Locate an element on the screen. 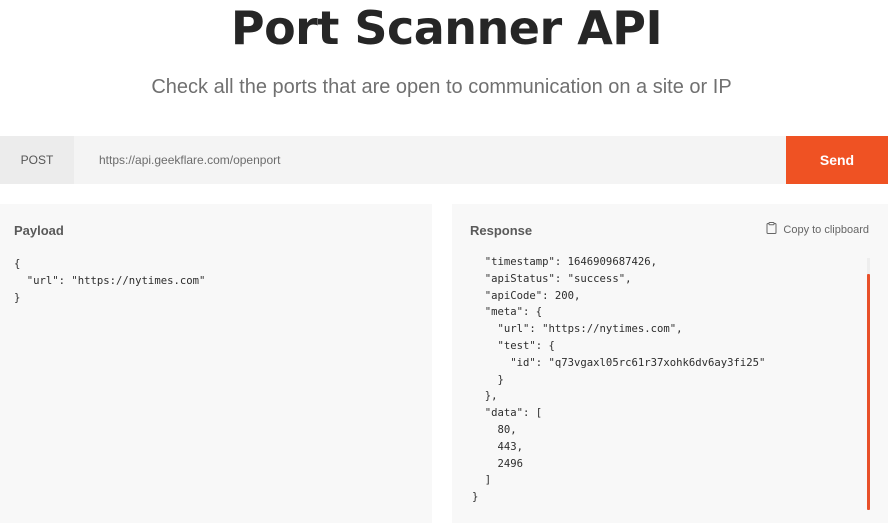 This screenshot has width=893, height=523. response-title: Response is located at coordinates (501, 230).